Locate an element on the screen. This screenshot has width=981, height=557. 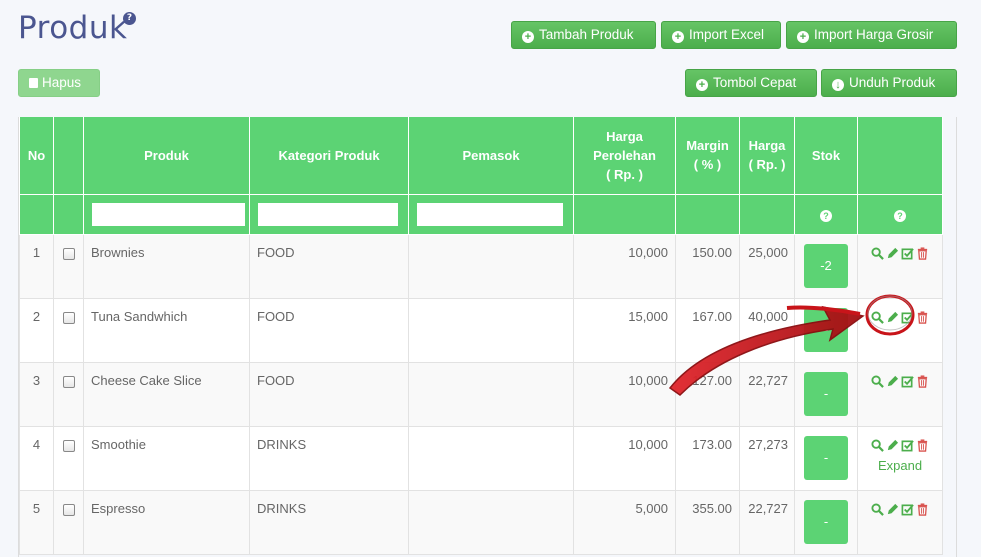
cell-margin: 127.00 is located at coordinates (707, 394).